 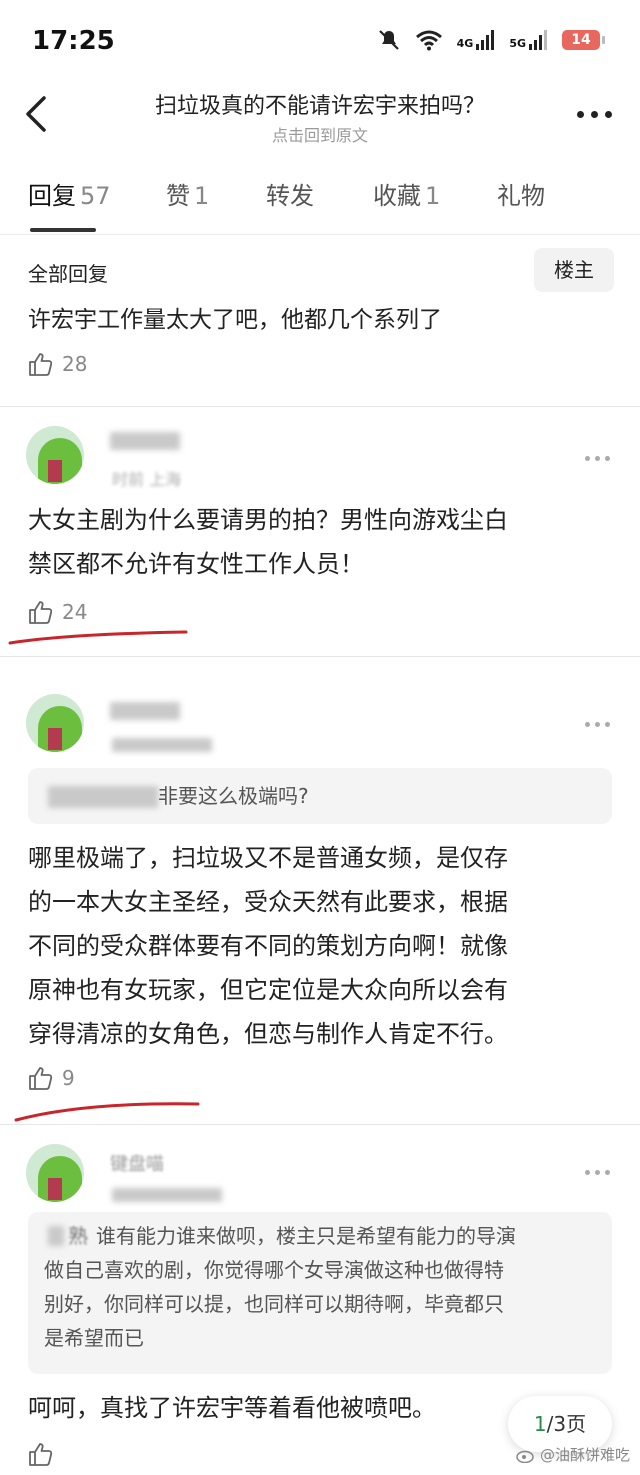 What do you see at coordinates (528, 40) in the screenshot?
I see `signal-icon: 5G` at bounding box center [528, 40].